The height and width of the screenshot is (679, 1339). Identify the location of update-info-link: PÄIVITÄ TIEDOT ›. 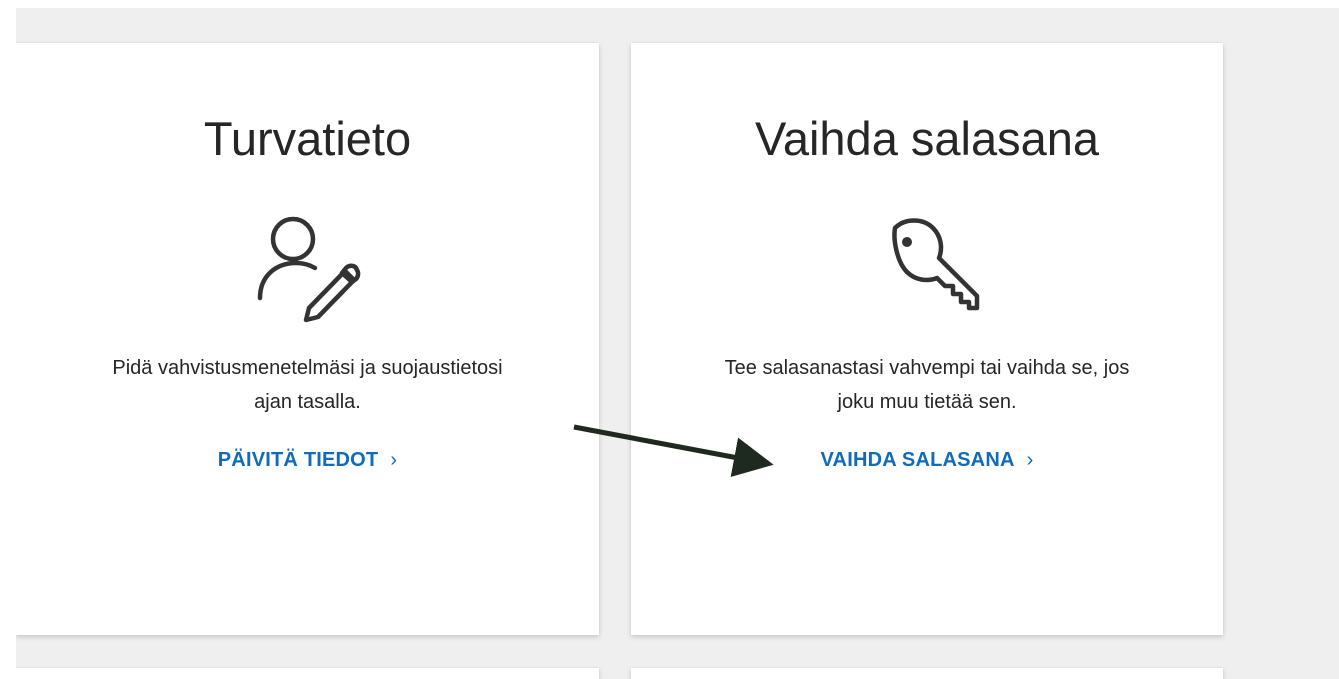
(307, 460).